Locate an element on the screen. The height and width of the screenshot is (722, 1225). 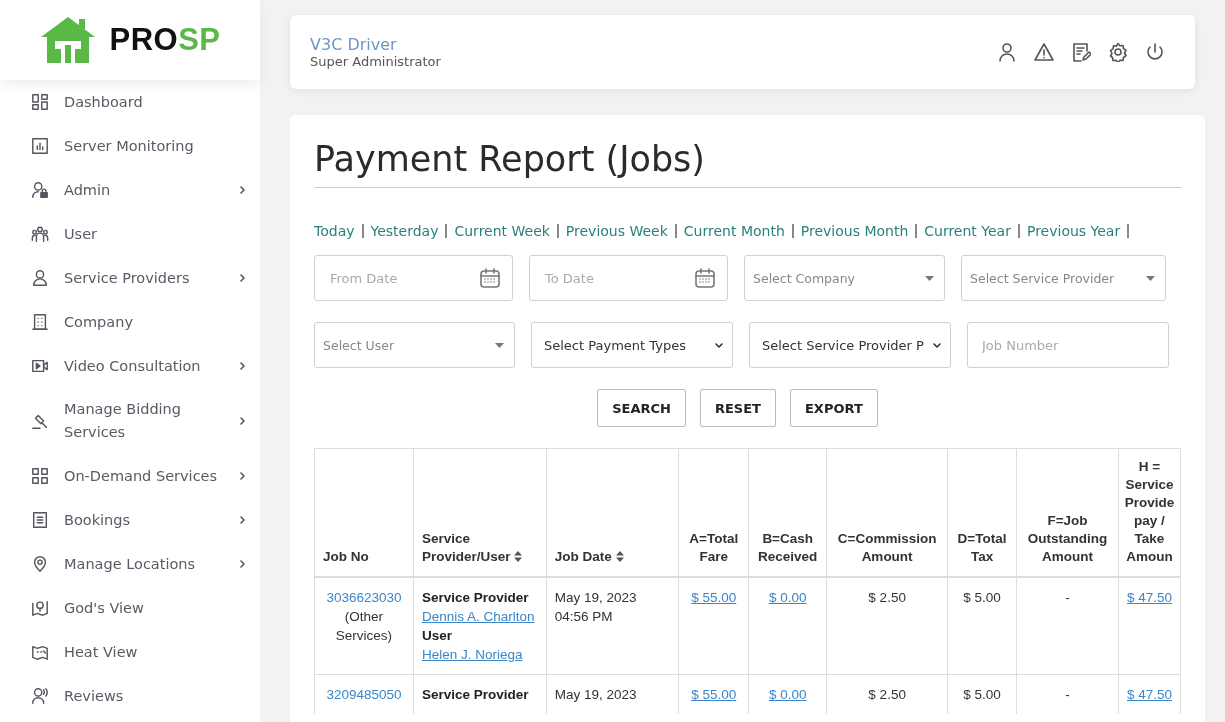
column-header: C=Commission Amount is located at coordinates (887, 512).